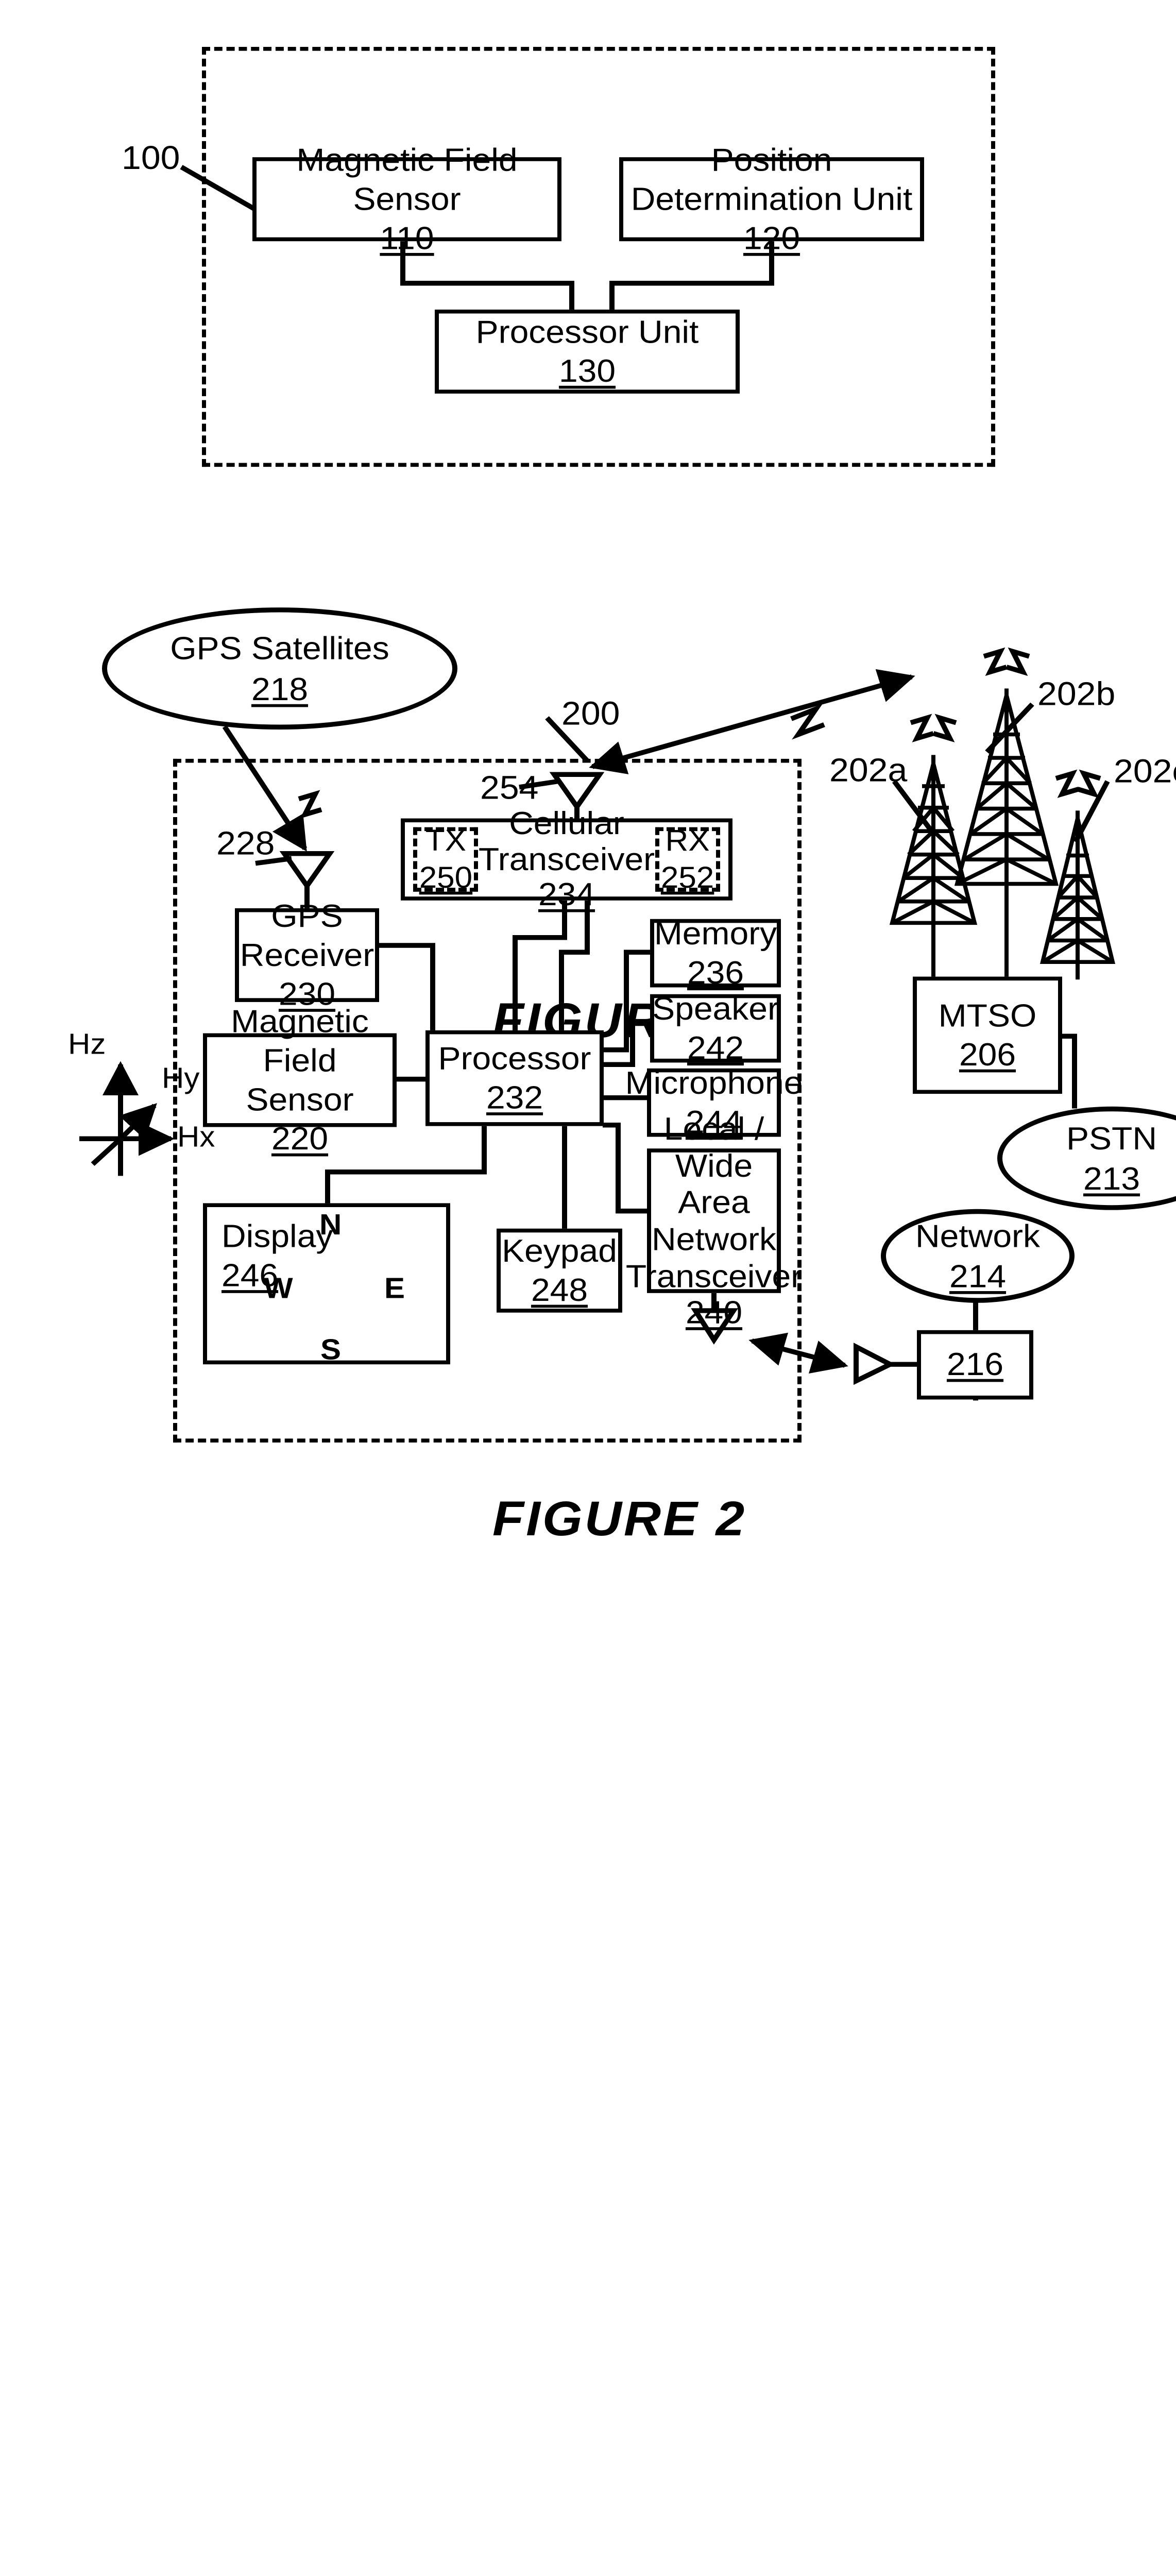 The image size is (1176, 2576). What do you see at coordinates (978, 1256) in the screenshot?
I see `network-ellipse: Network 214` at bounding box center [978, 1256].